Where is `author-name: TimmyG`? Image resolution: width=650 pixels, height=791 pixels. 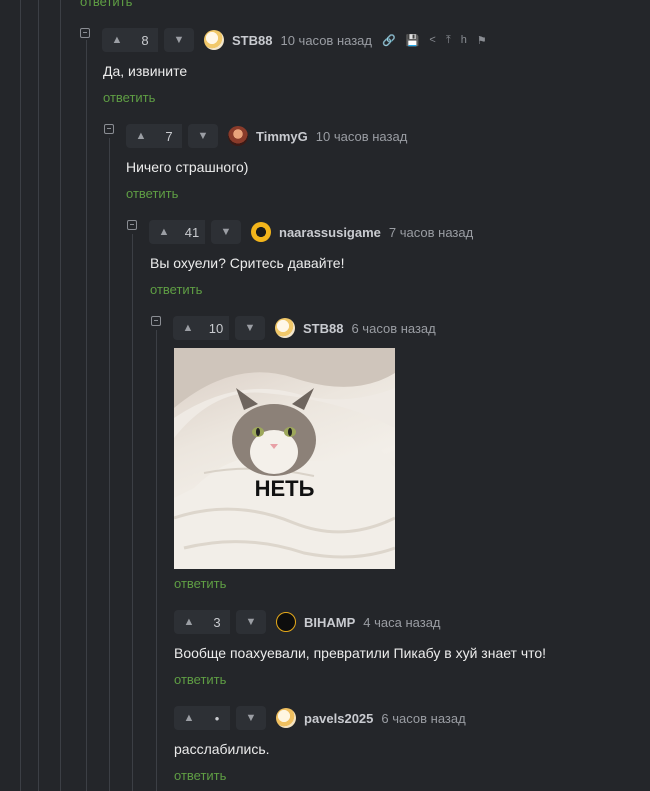 author-name: TimmyG is located at coordinates (282, 136).